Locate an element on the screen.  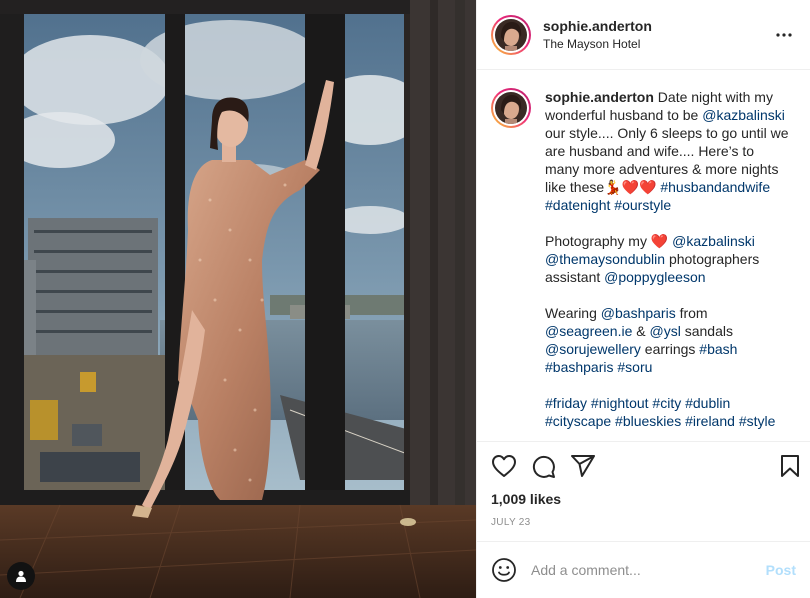
post-date: JULY 23 is located at coordinates (643, 525).